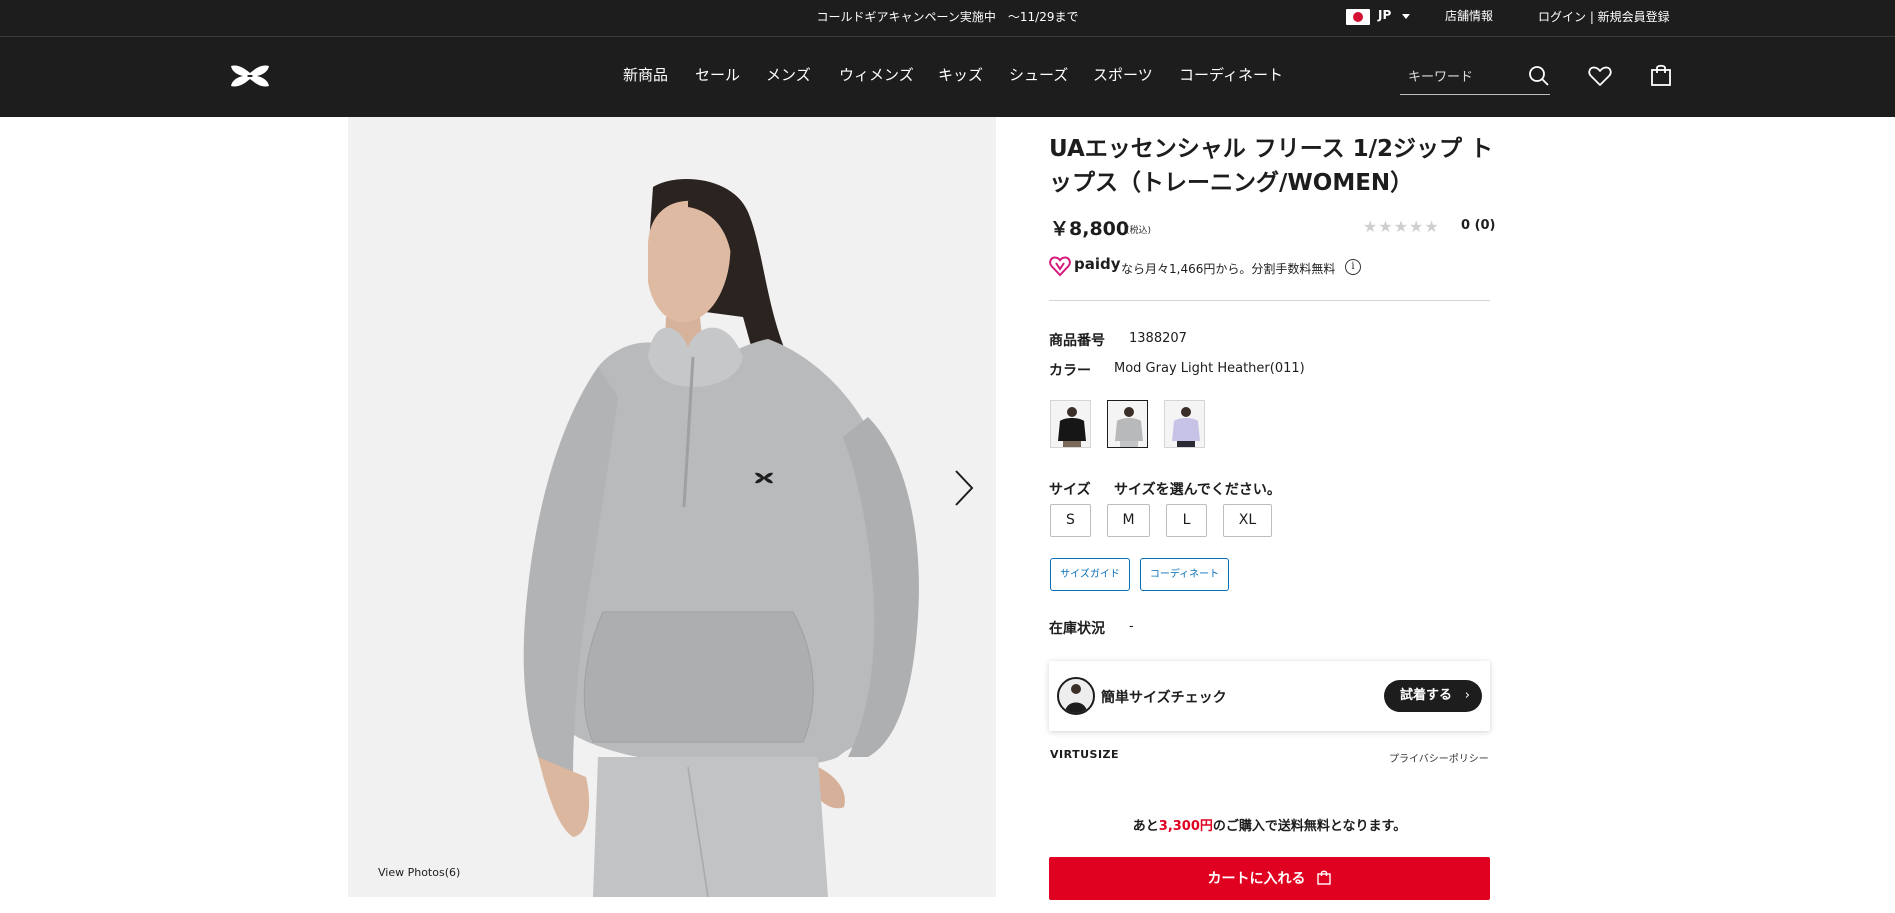  I want to click on nav-new-arrivals: 新商品, so click(645, 74).